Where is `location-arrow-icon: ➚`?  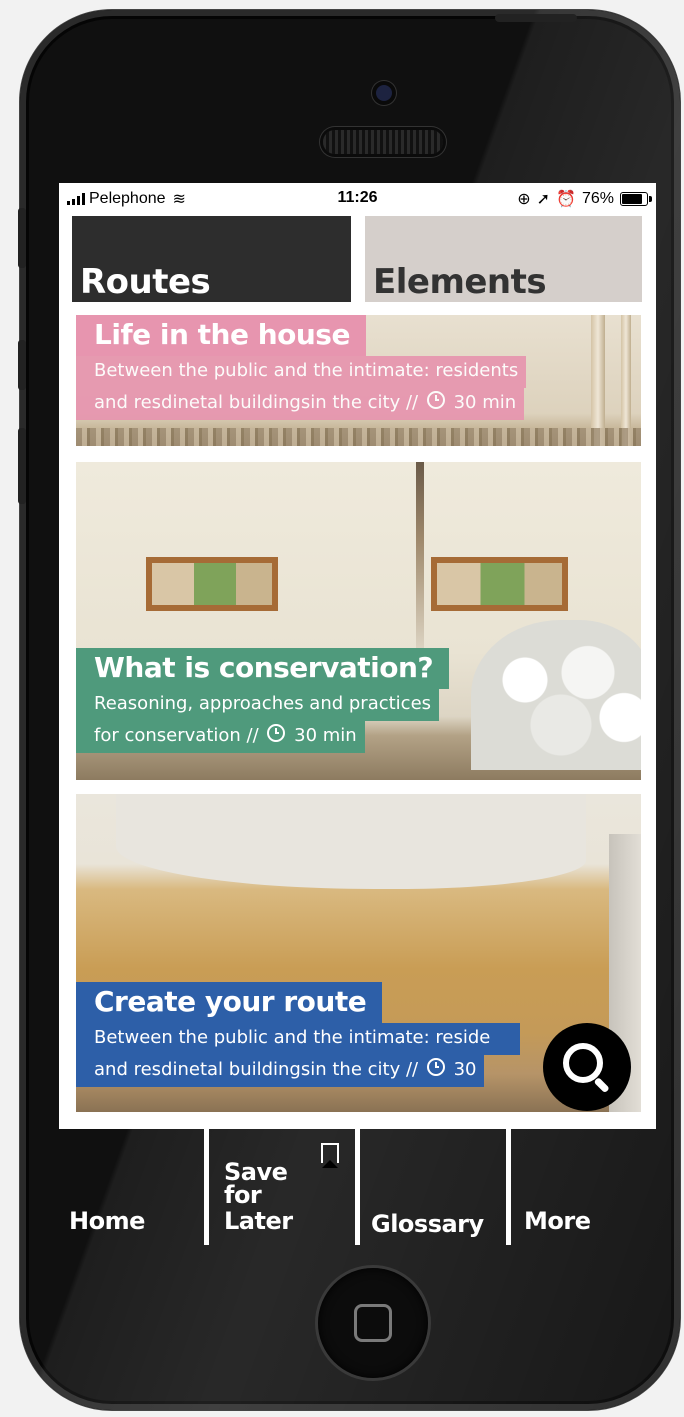 location-arrow-icon: ➚ is located at coordinates (543, 199).